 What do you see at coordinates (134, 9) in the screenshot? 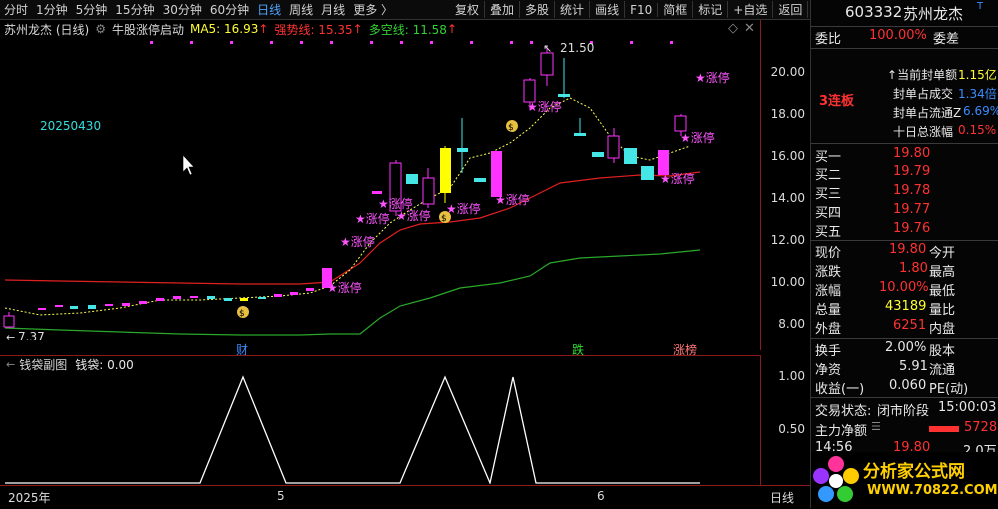
I see `period-15min: 15分钟` at bounding box center [134, 9].